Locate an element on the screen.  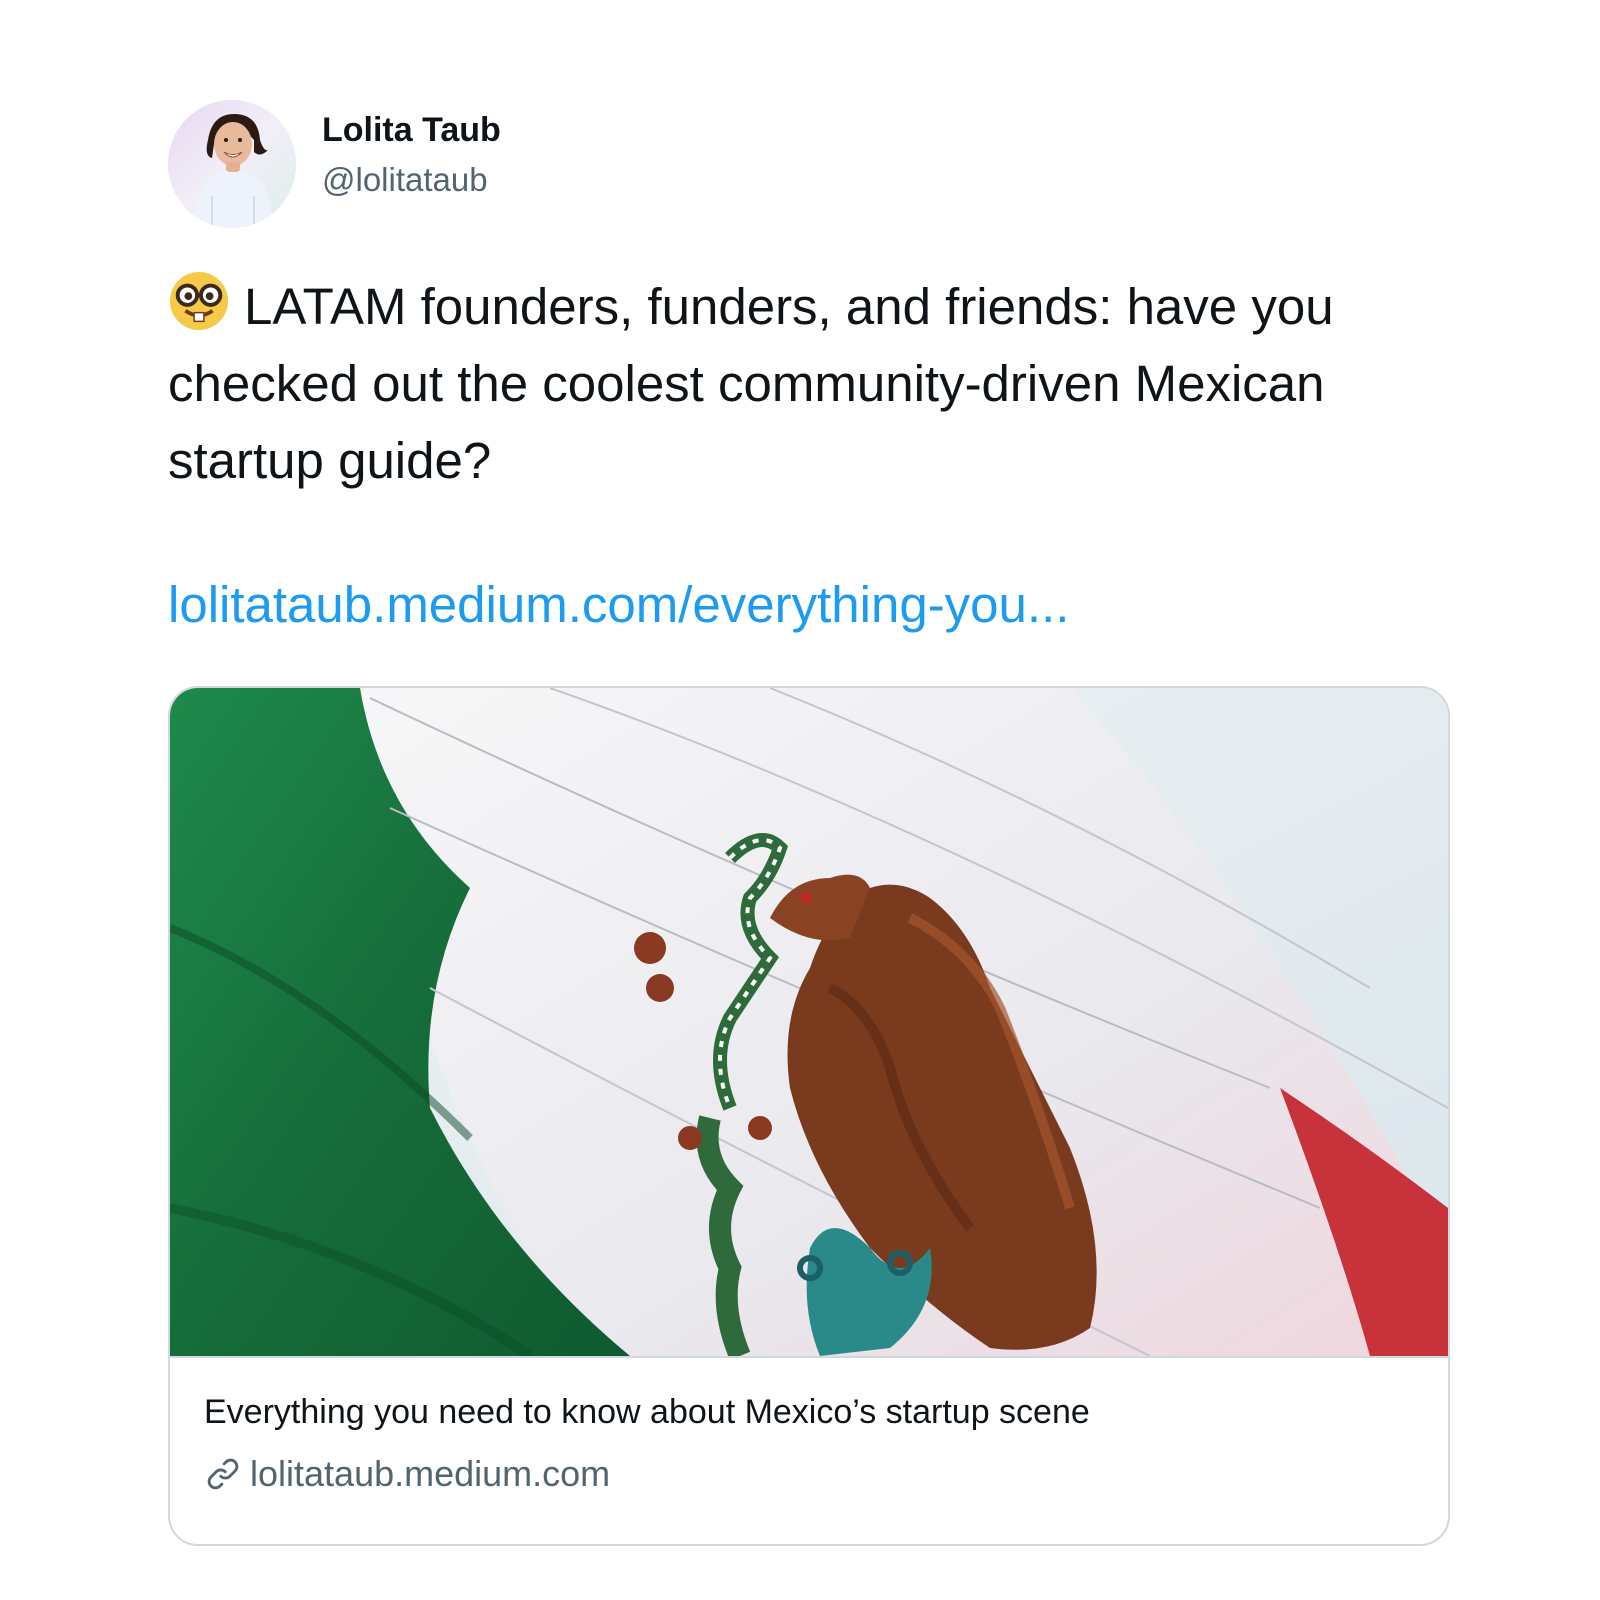
author-names: Lolita Taub @lolitataub is located at coordinates (411, 155).